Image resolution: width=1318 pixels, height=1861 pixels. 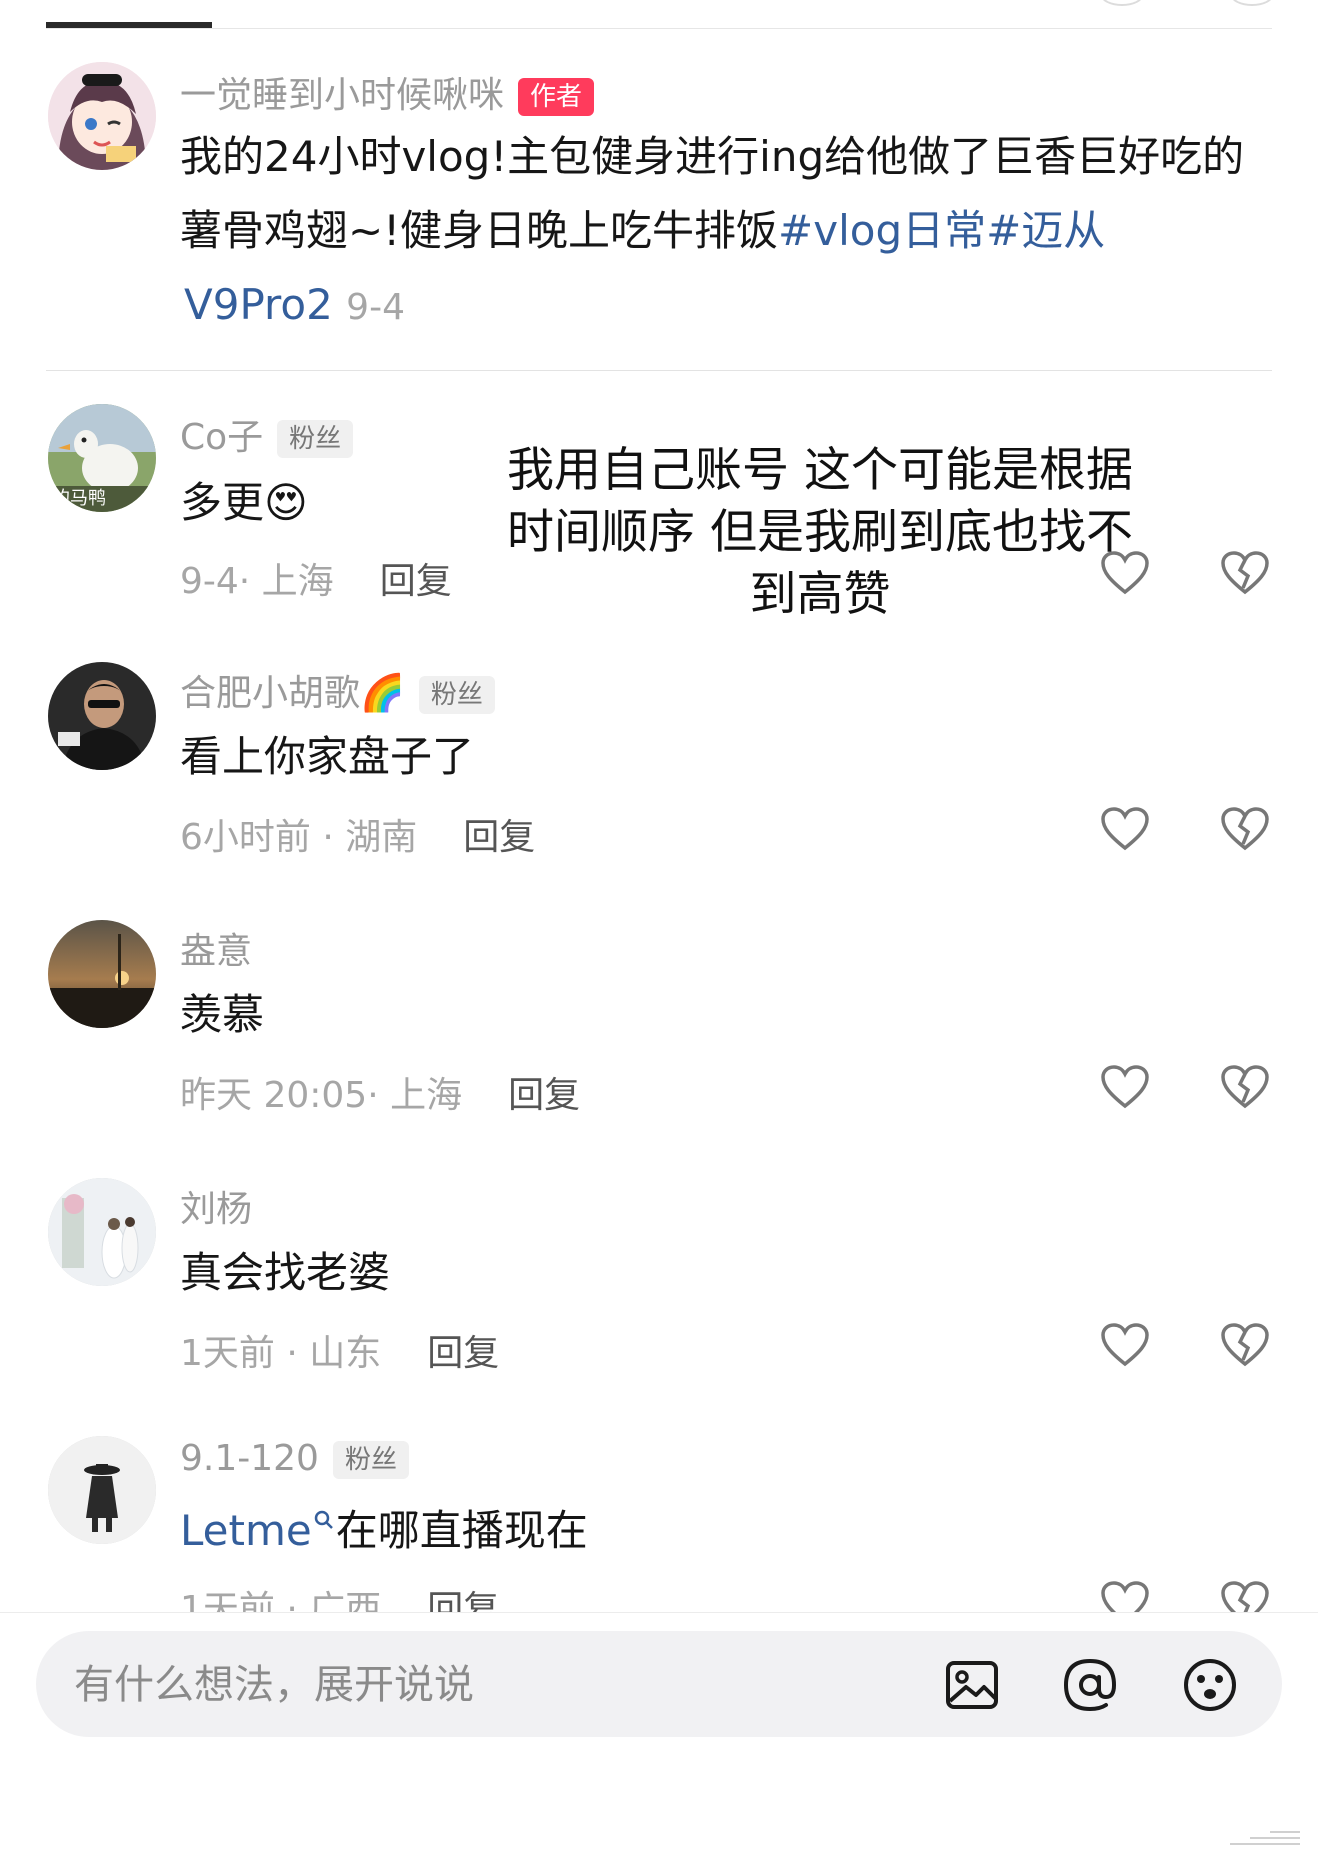 I want to click on search-link: Letme, so click(x=246, y=1530).